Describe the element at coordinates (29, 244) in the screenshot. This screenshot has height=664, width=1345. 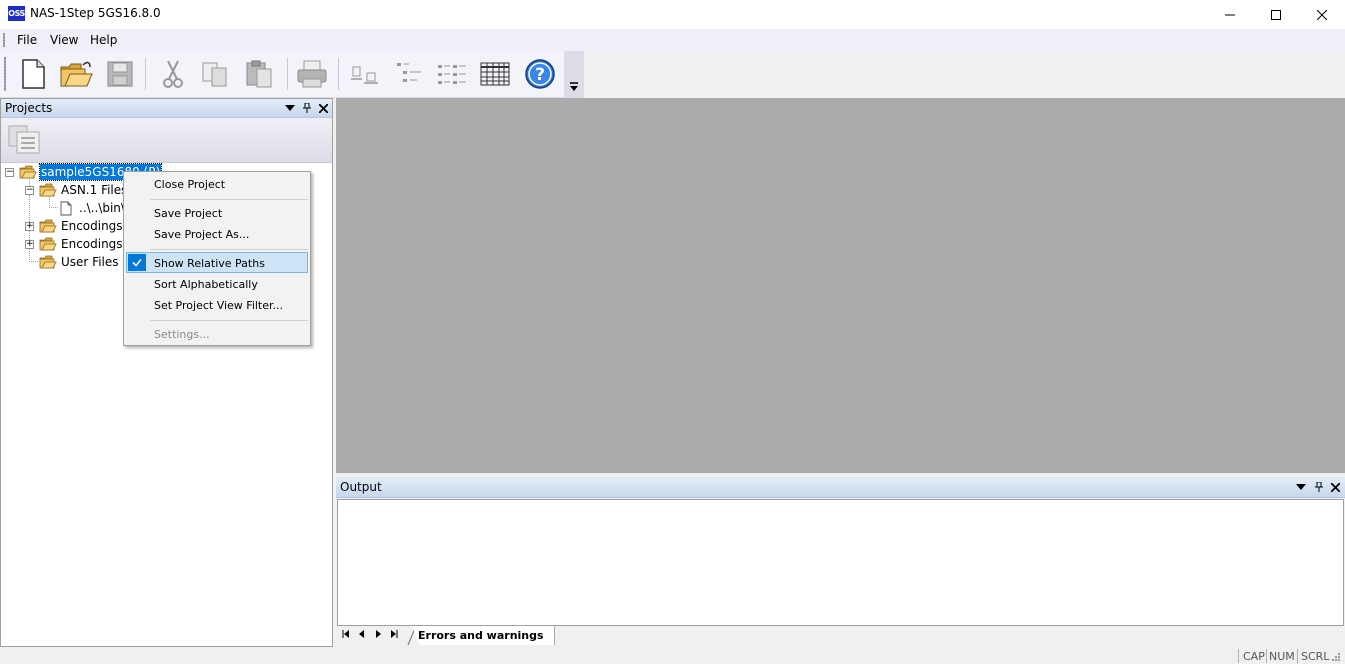
I see `expander-encodings-2: +` at that location.